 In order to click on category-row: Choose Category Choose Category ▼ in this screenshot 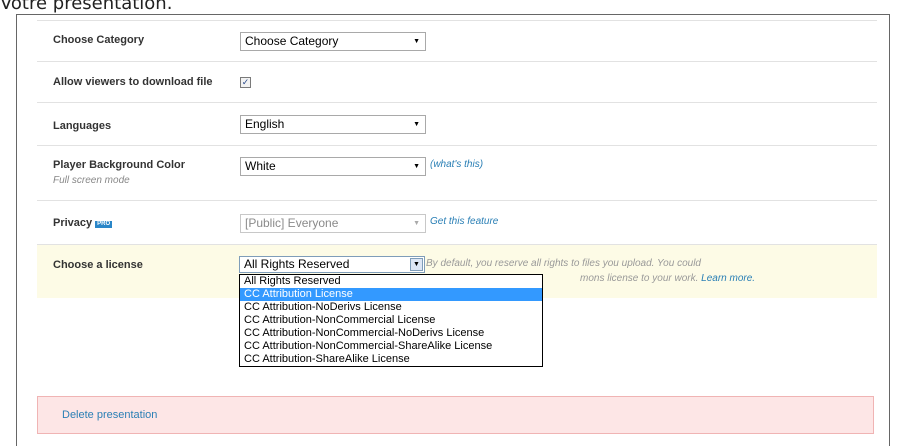, I will do `click(457, 40)`.